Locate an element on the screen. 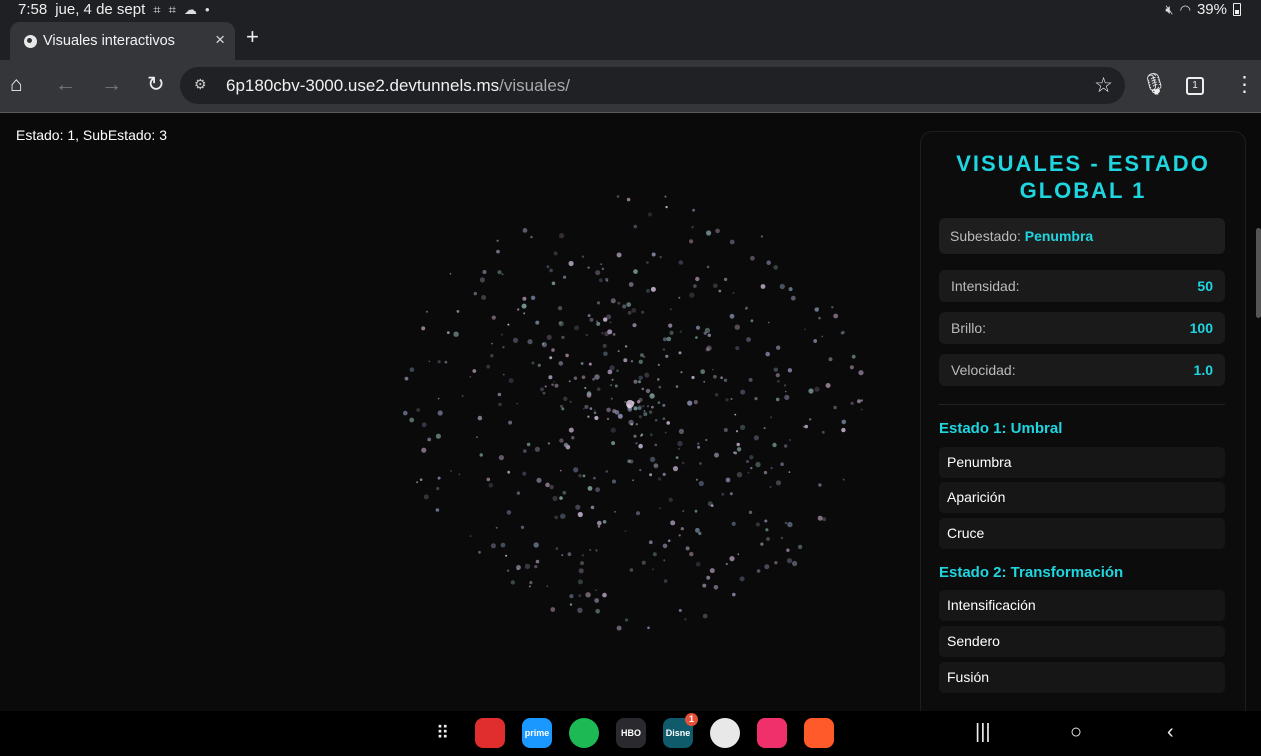  screen-recorder-icon is located at coordinates (772, 733).